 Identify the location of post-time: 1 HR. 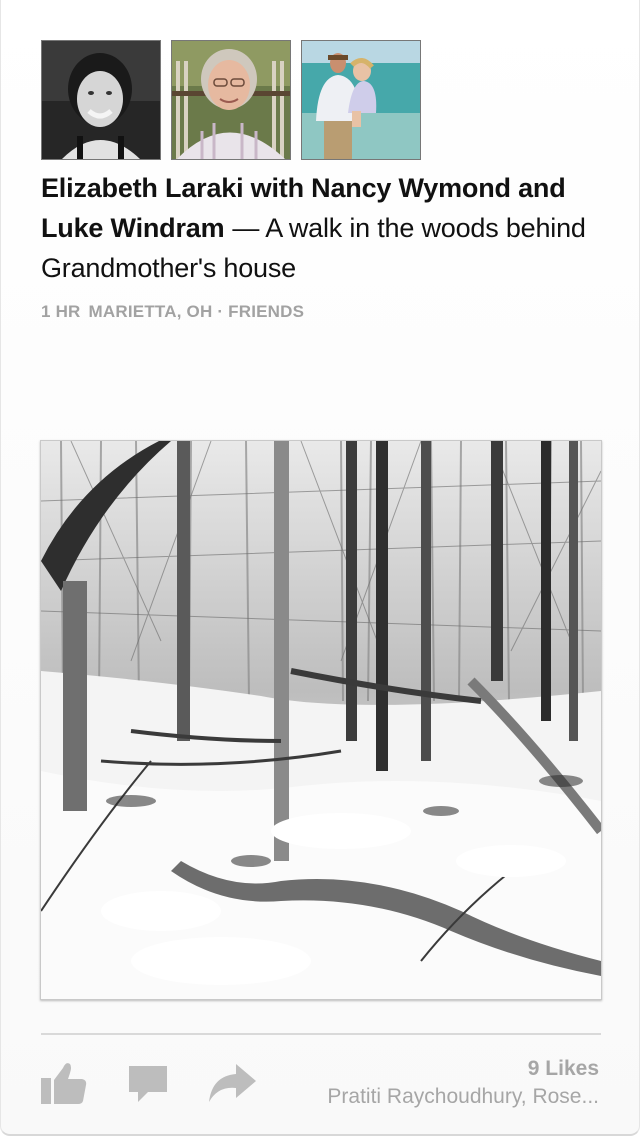
(61, 311).